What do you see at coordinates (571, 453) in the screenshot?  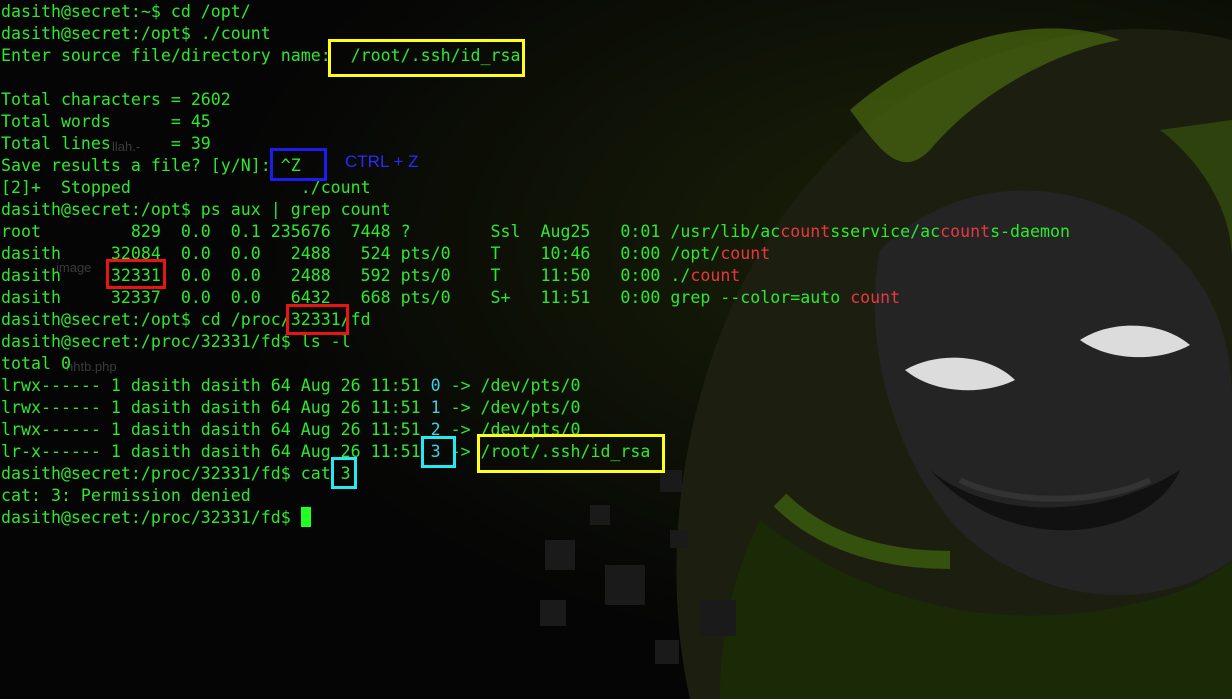 I see `id-rsa-link-highlight` at bounding box center [571, 453].